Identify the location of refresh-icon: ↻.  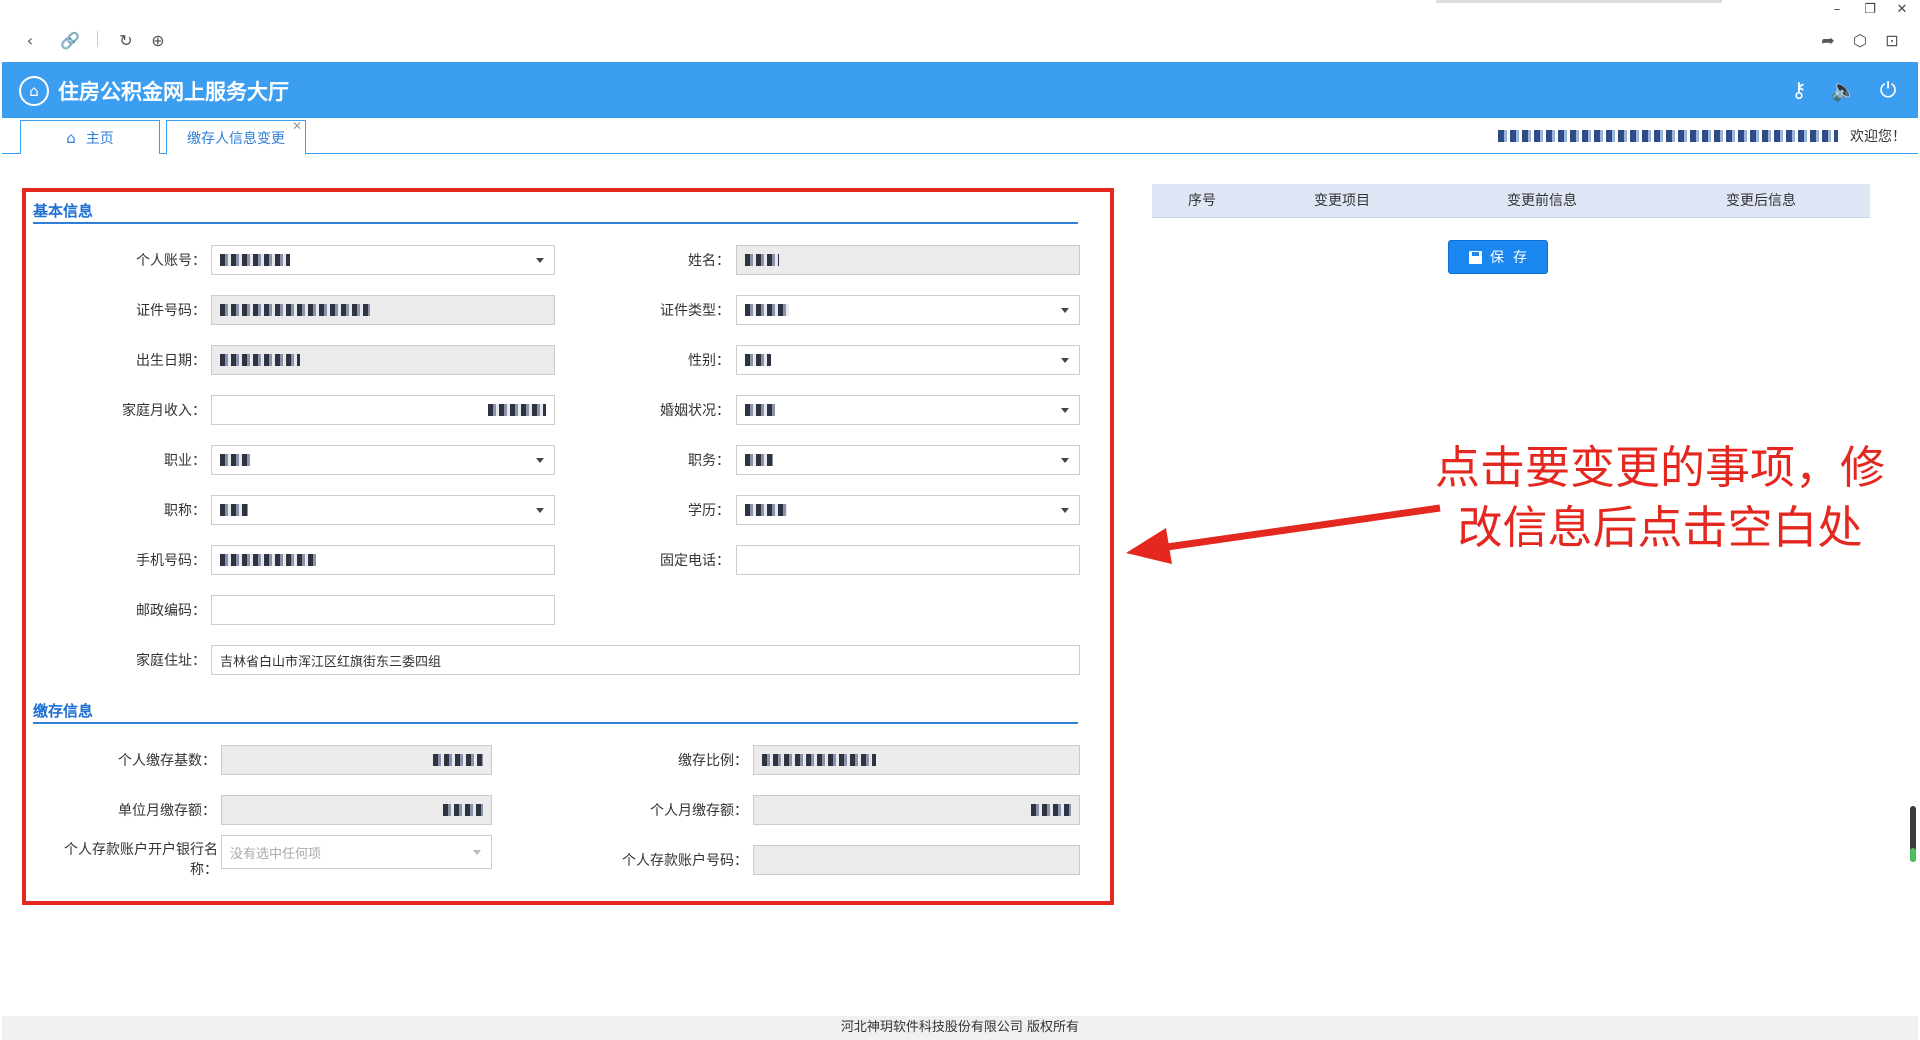
(126, 40).